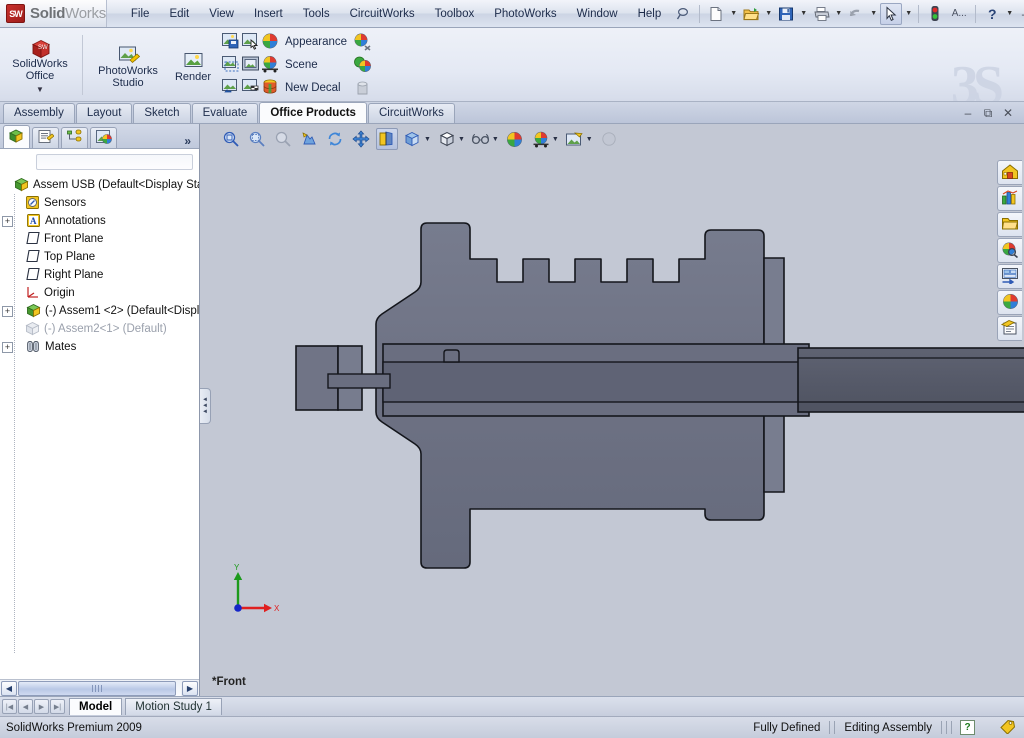  Describe the element at coordinates (7, 185) in the screenshot. I see `tree-expander` at that location.